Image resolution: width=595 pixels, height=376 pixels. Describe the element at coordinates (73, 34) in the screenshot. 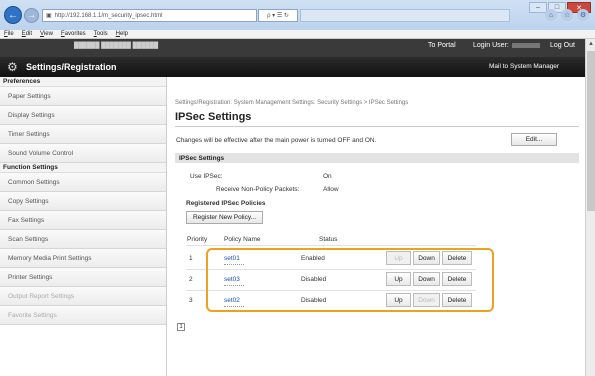

I see `menu-favorites: Favorites` at that location.